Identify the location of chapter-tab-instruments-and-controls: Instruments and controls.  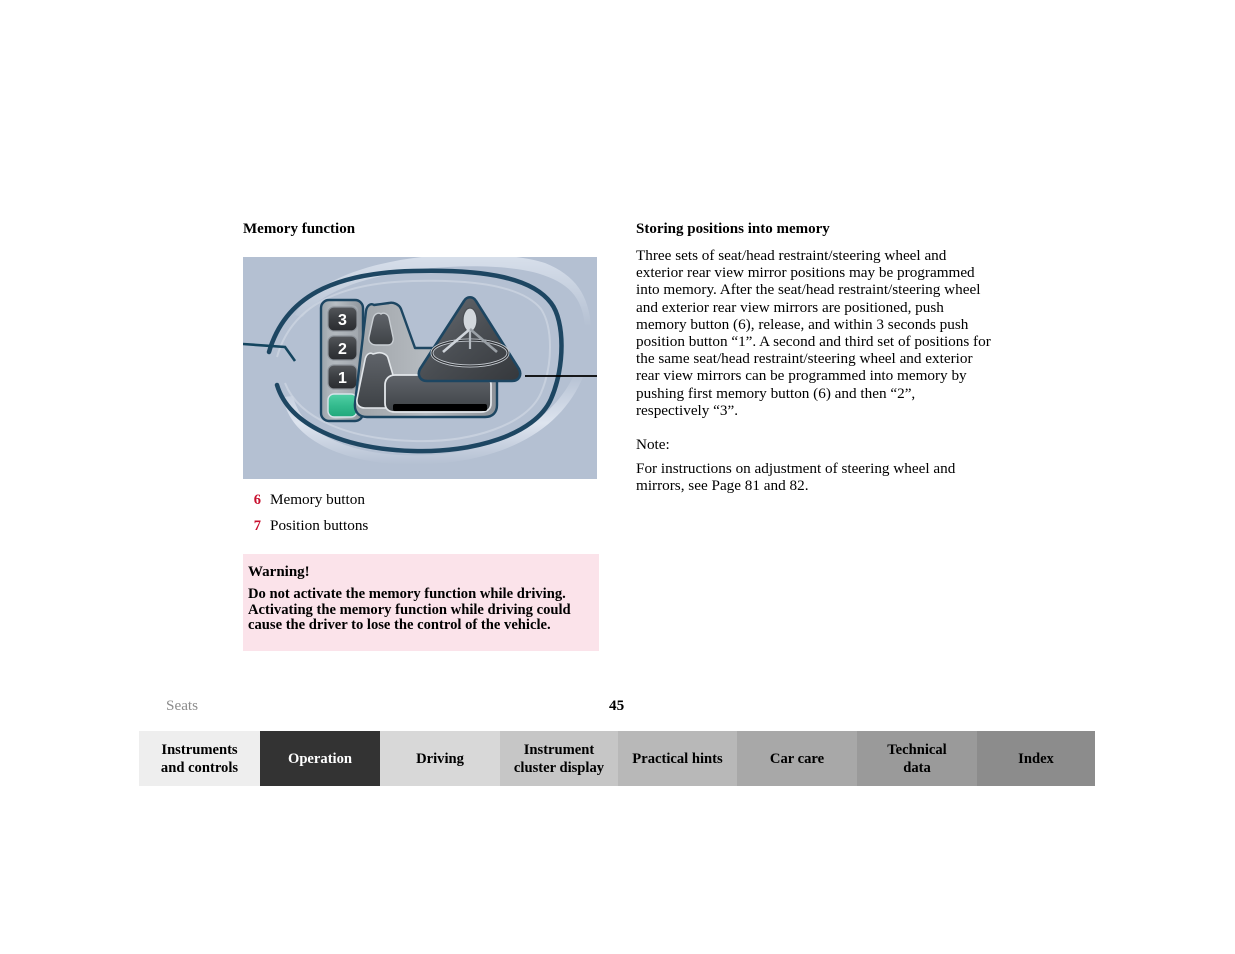
(199, 758).